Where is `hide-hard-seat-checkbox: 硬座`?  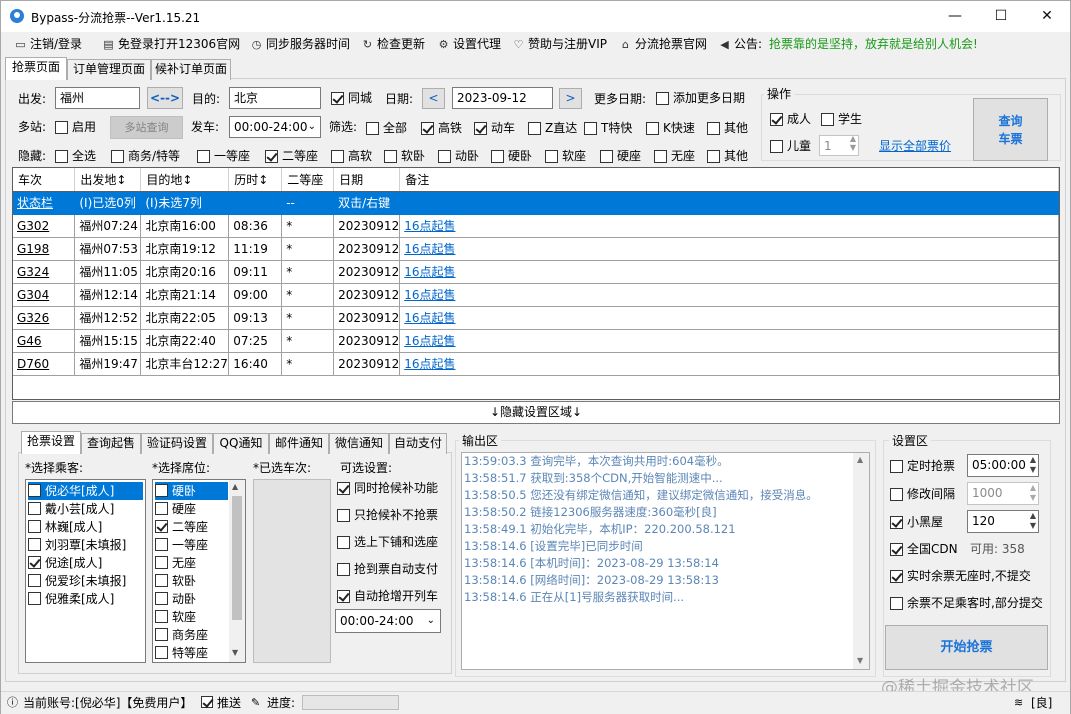
hide-hard-seat-checkbox: 硬座 is located at coordinates (620, 156).